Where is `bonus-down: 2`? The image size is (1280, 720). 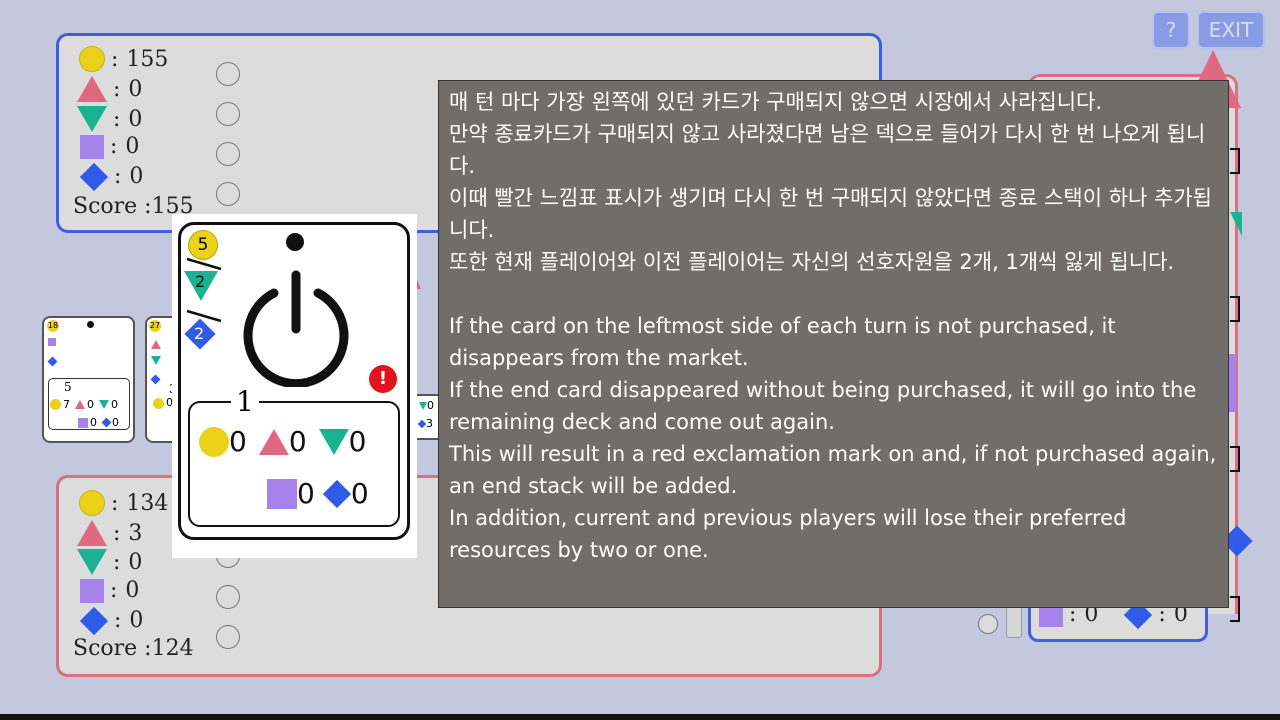
bonus-down: 2 is located at coordinates (200, 281).